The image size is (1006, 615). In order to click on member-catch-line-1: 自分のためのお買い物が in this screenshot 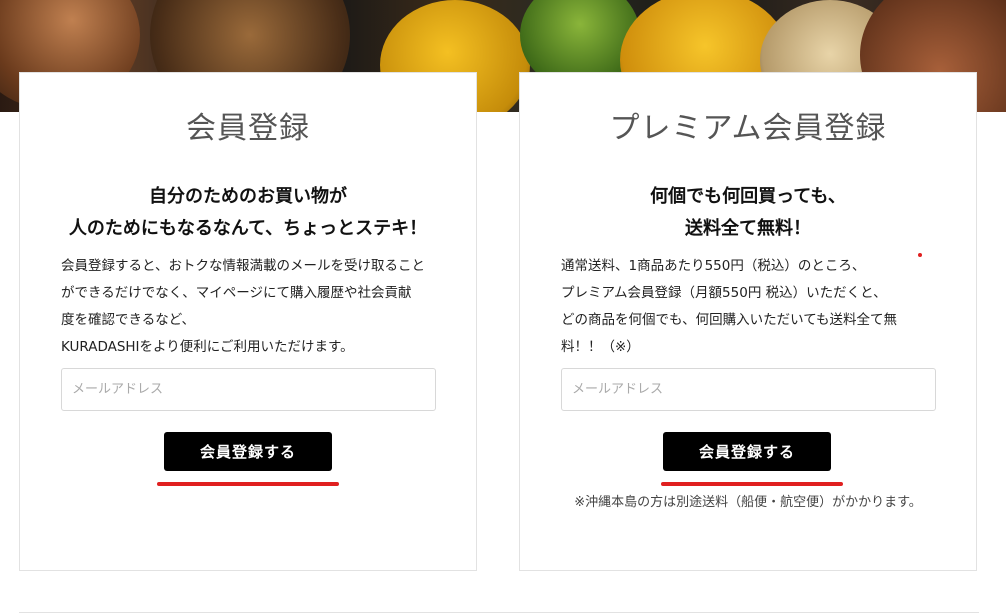, I will do `click(248, 196)`.